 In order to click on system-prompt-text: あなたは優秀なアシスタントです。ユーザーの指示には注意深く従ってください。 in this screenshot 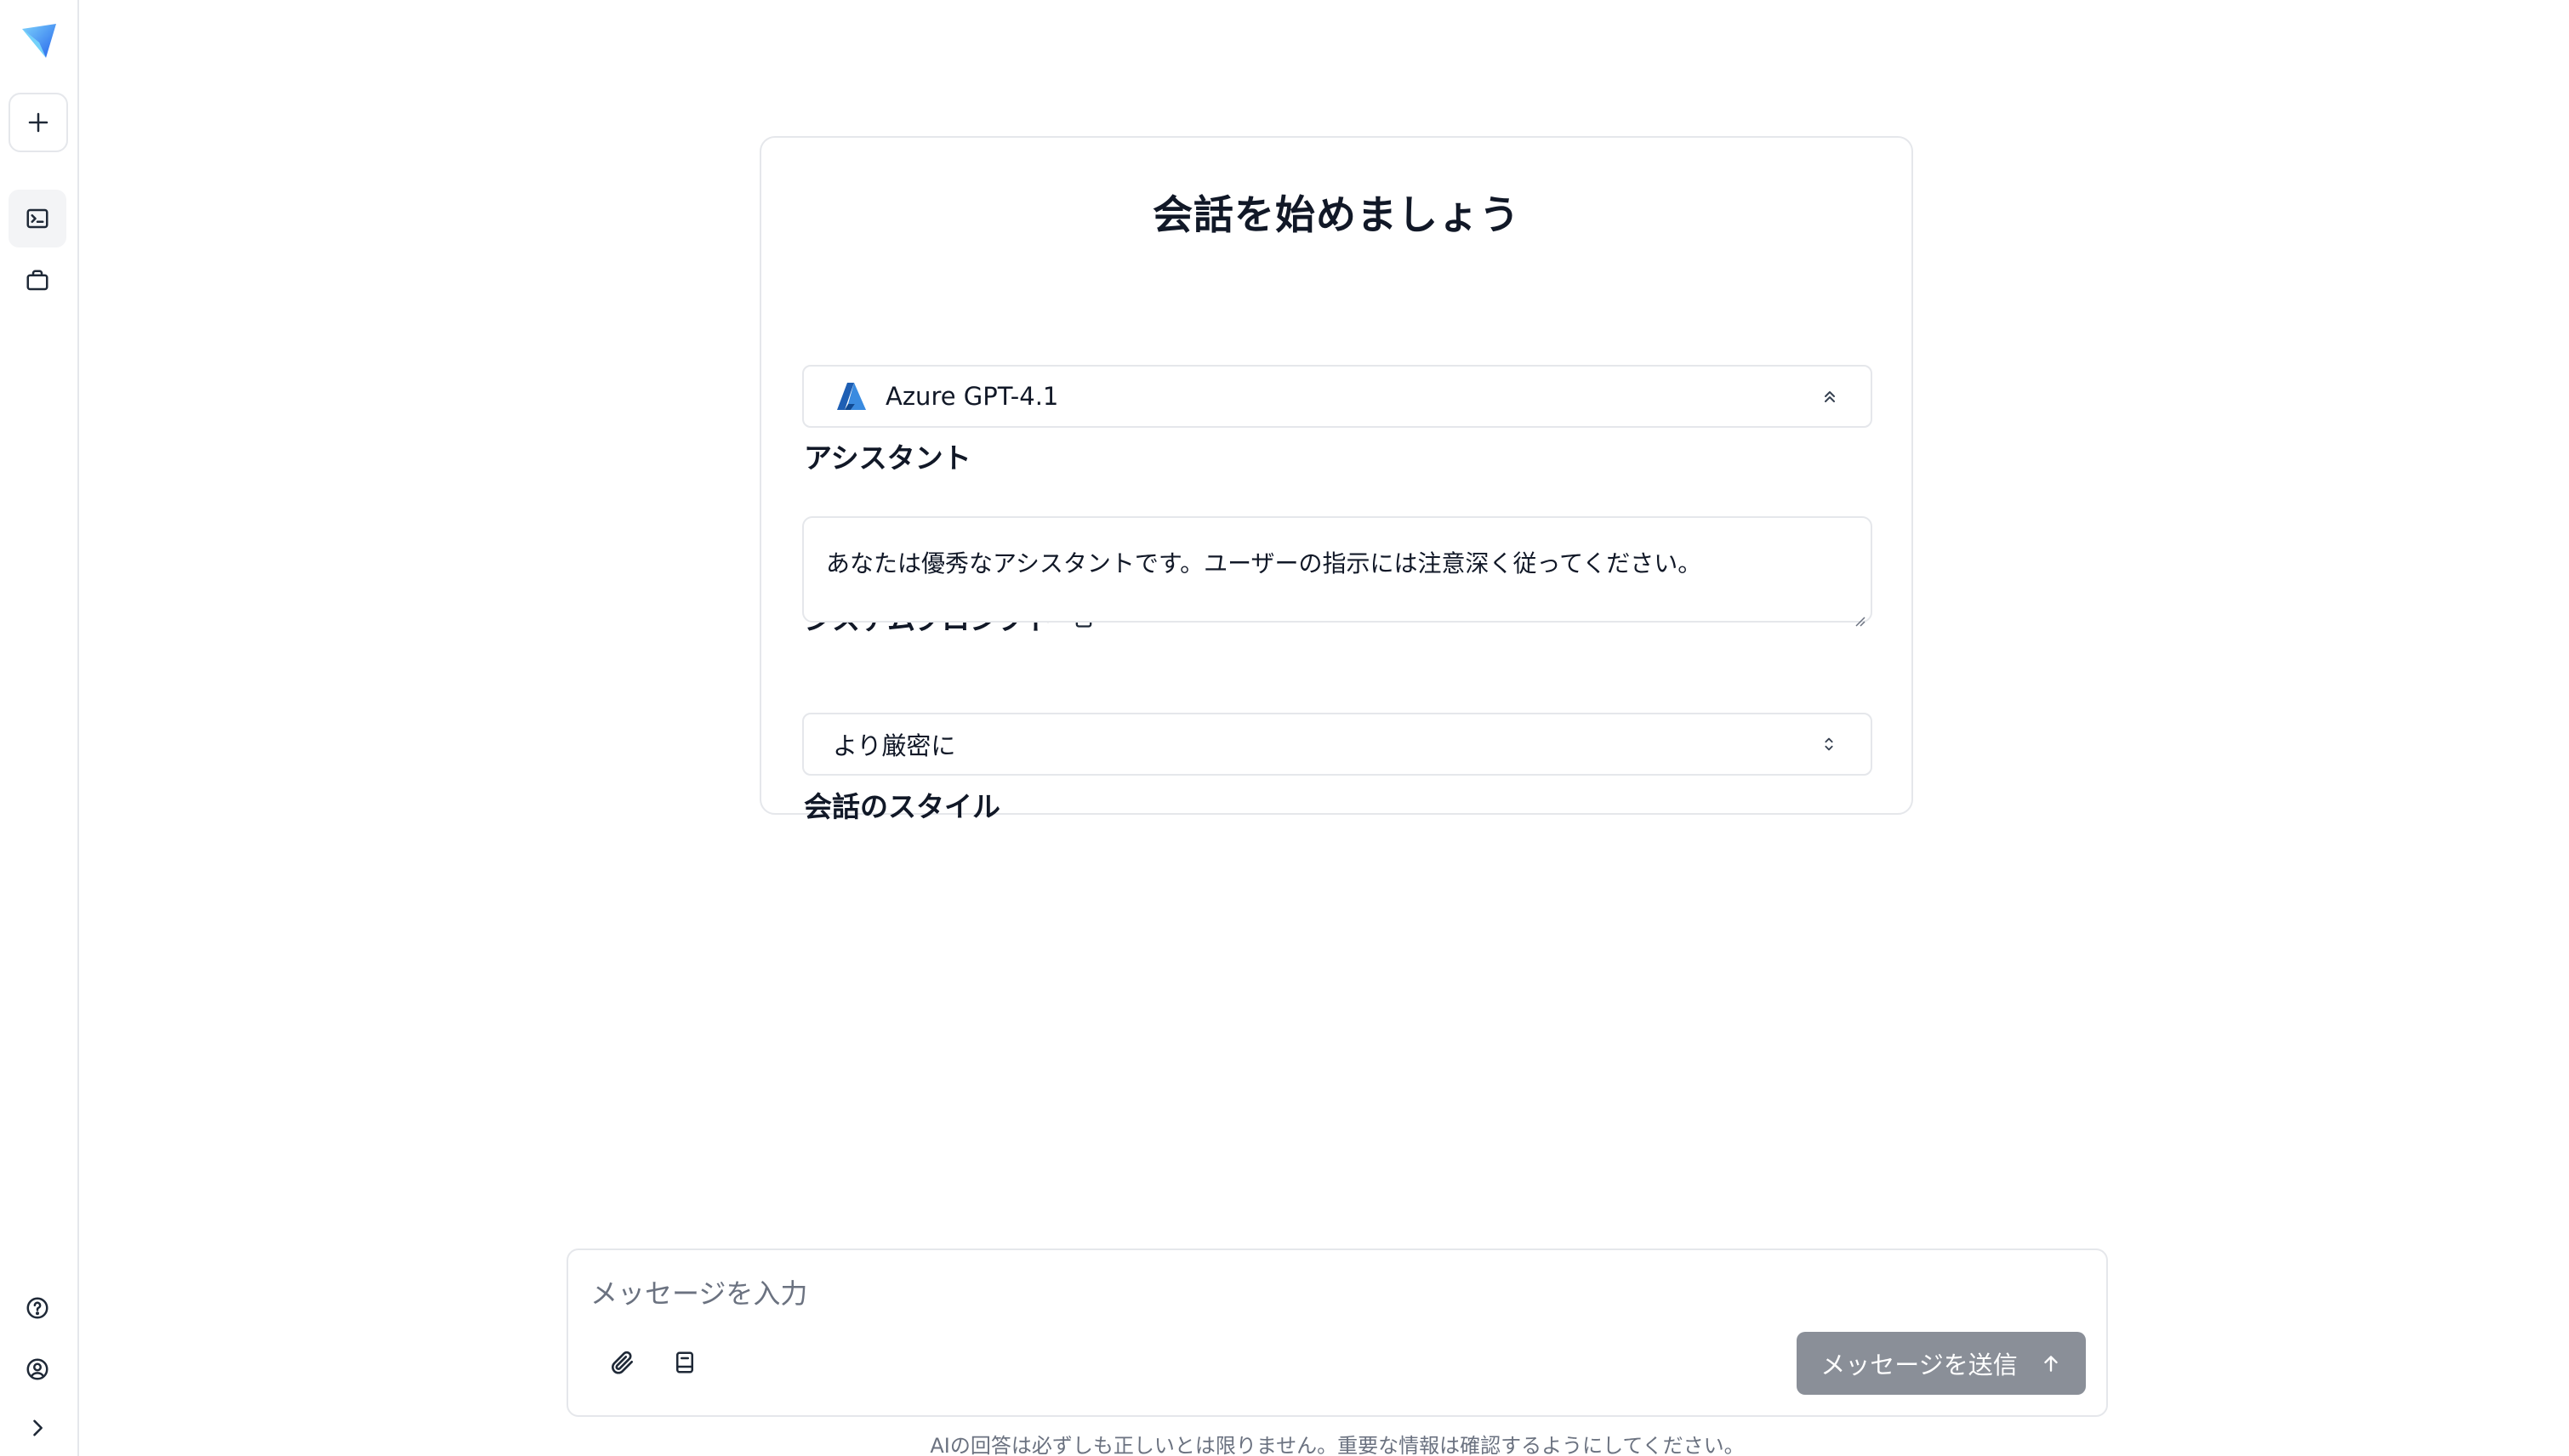, I will do `click(1264, 563)`.